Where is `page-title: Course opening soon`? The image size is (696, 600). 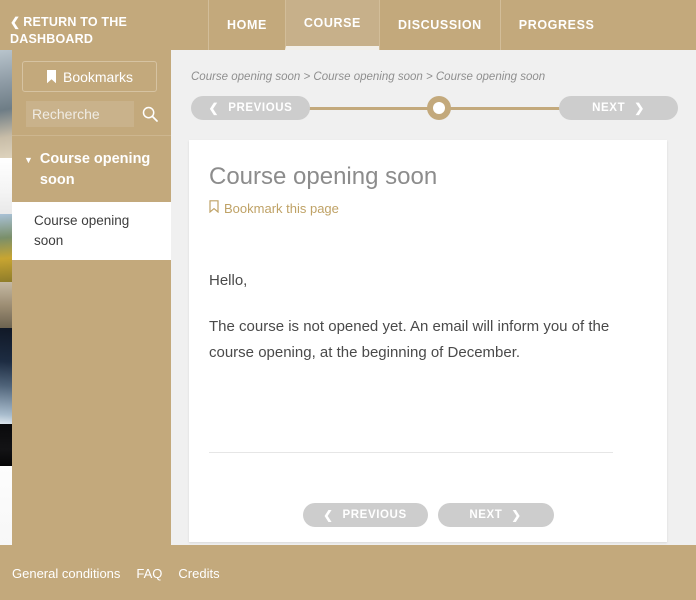 page-title: Course opening soon is located at coordinates (323, 176).